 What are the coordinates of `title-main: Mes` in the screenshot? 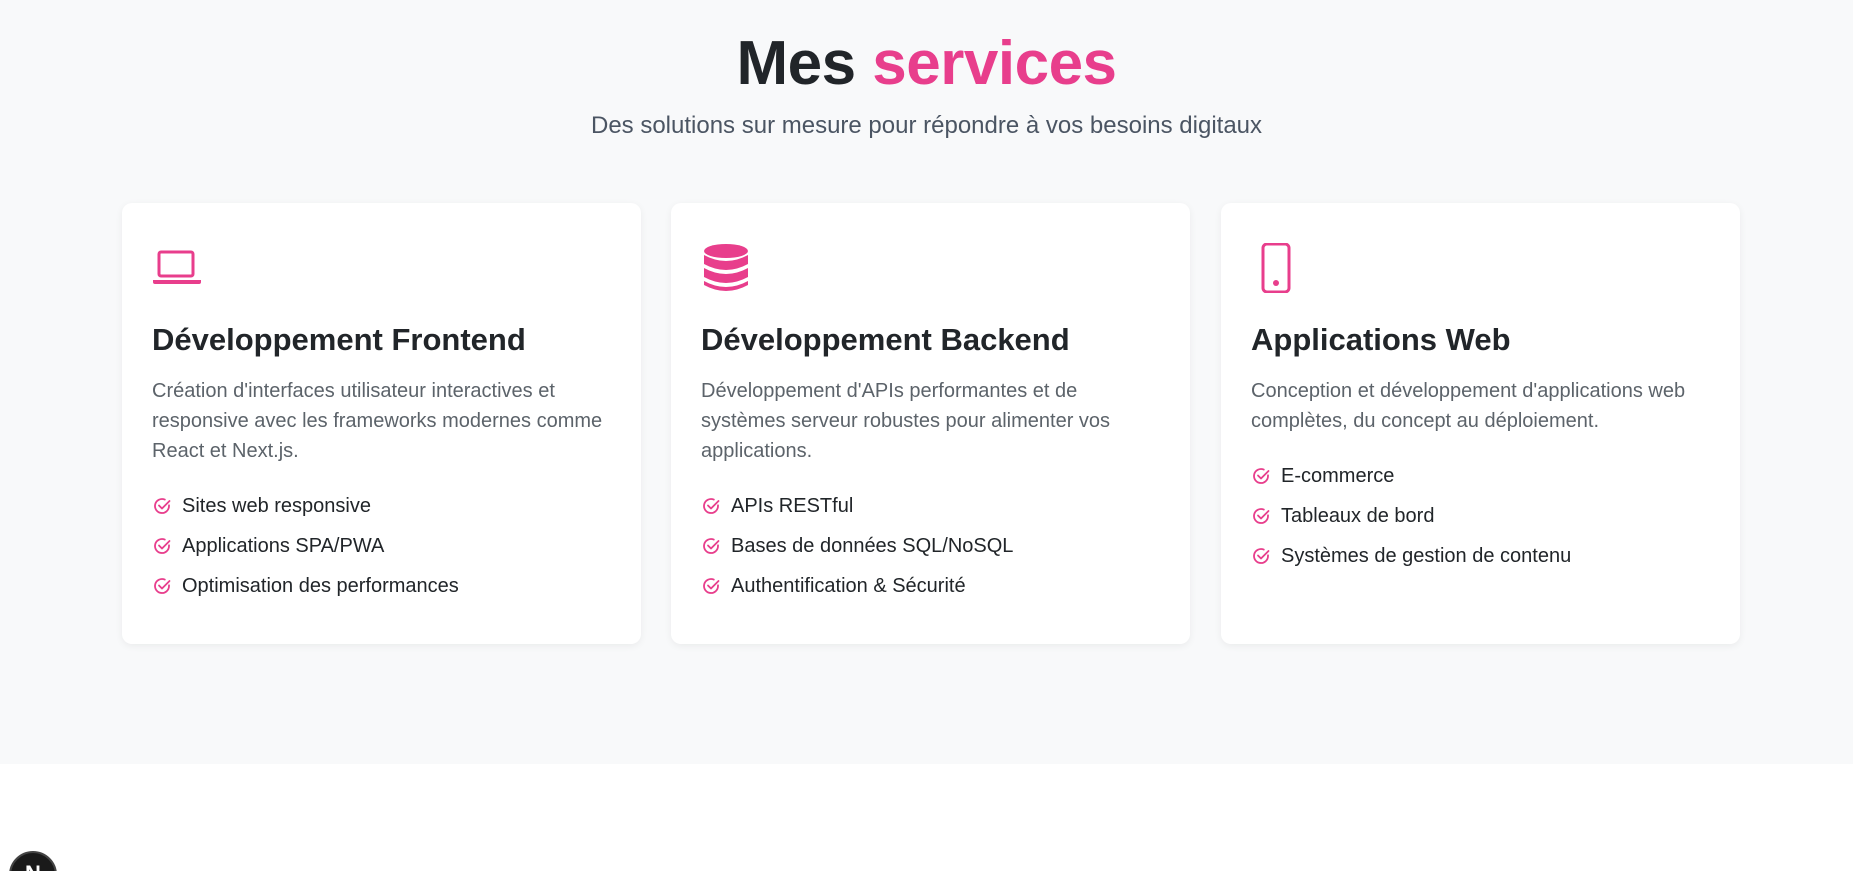 It's located at (796, 63).